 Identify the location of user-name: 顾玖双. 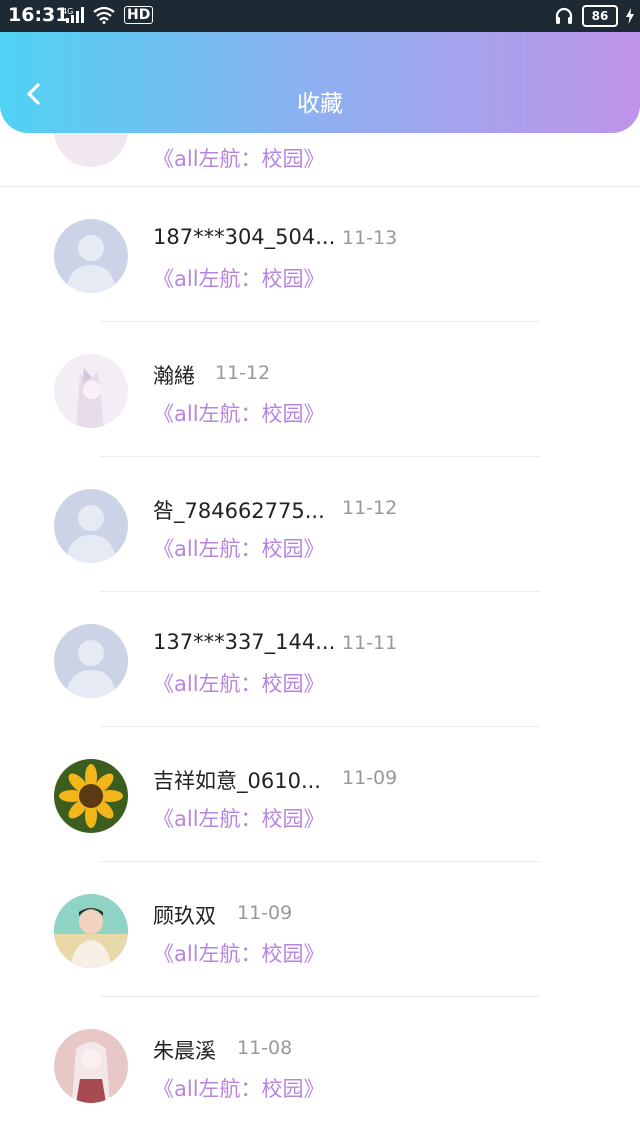
(184, 916).